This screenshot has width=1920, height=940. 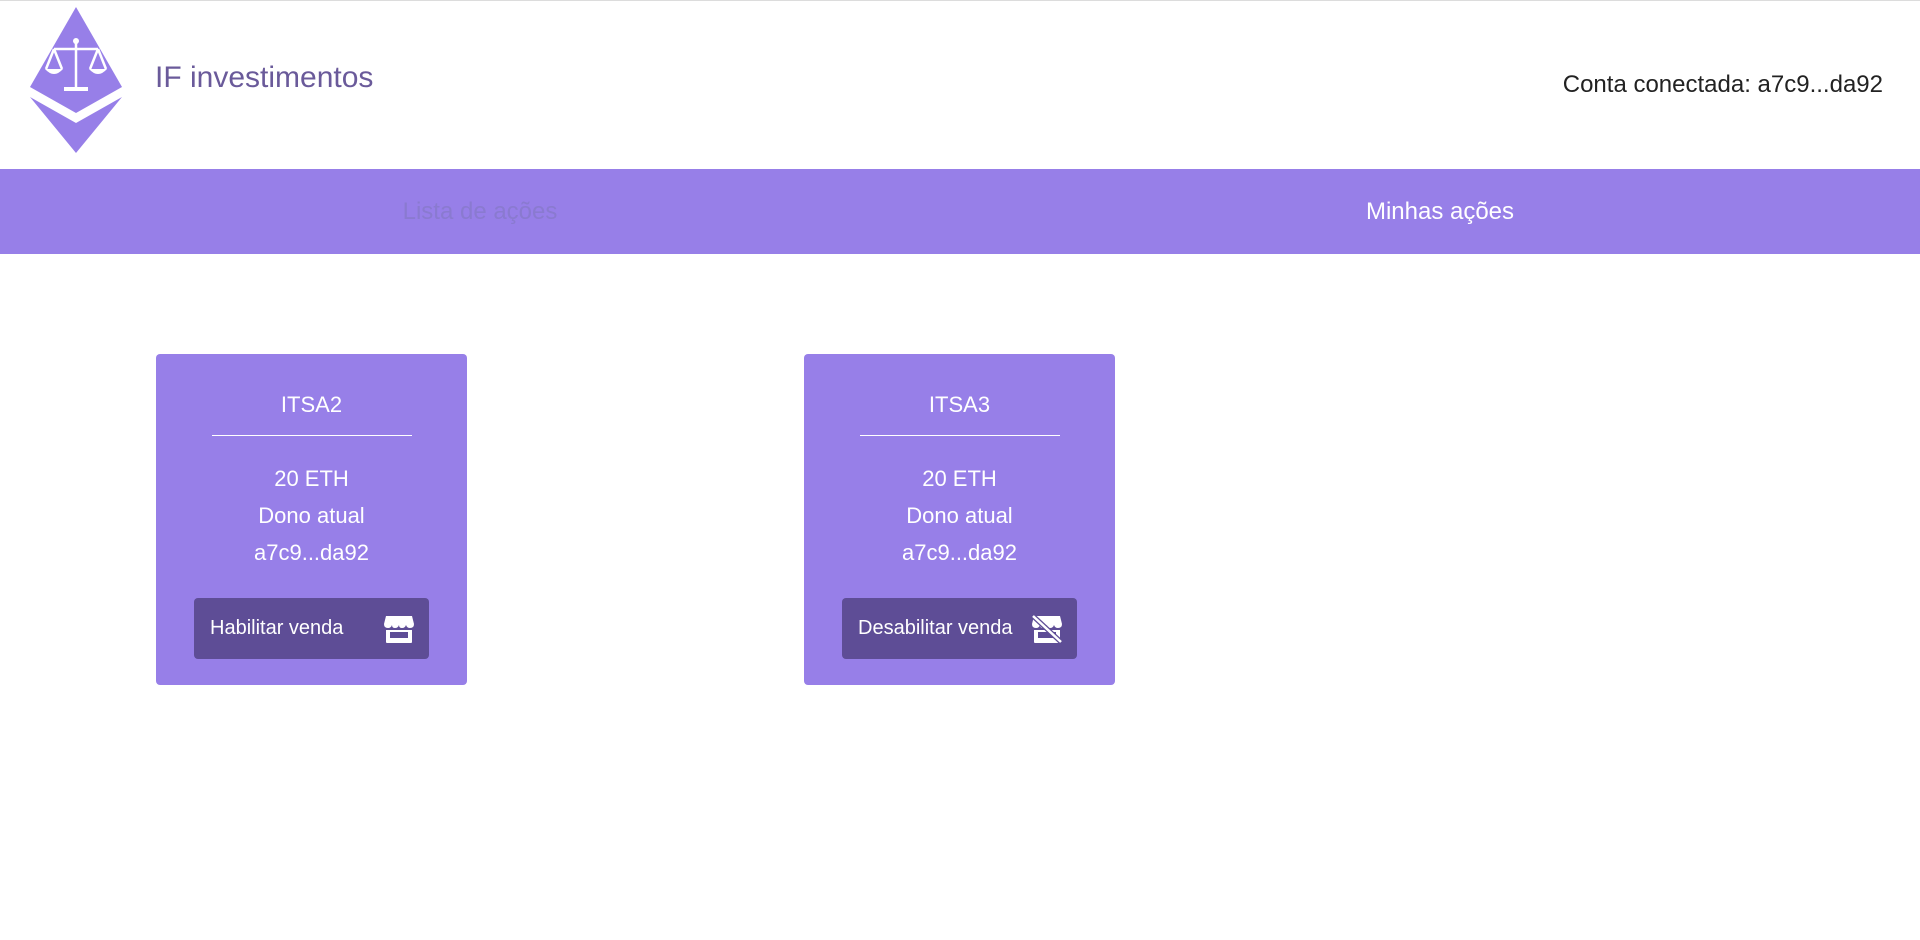 I want to click on stock-ticker: ITSA2, so click(x=311, y=404).